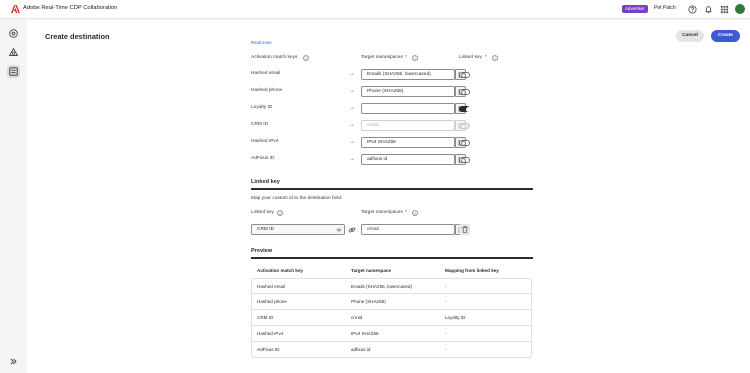 The height and width of the screenshot is (373, 750). Describe the element at coordinates (382, 286) in the screenshot. I see `table-cell-namespace: Emails (SHA256, lowercased)` at that location.